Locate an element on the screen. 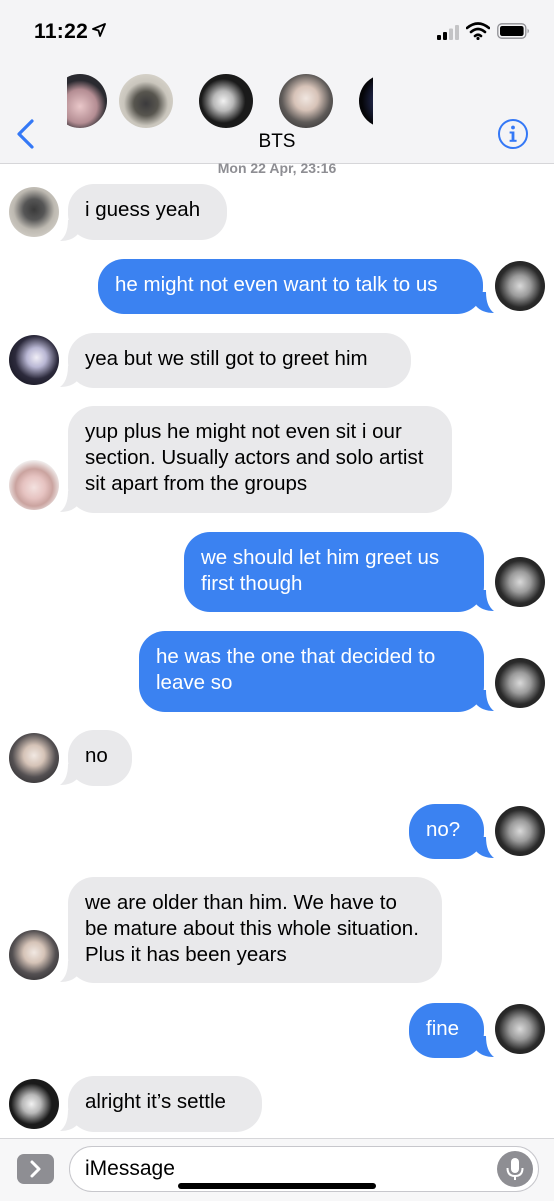 The image size is (554, 1201). message-bubble: we should let him greet us first though is located at coordinates (334, 572).